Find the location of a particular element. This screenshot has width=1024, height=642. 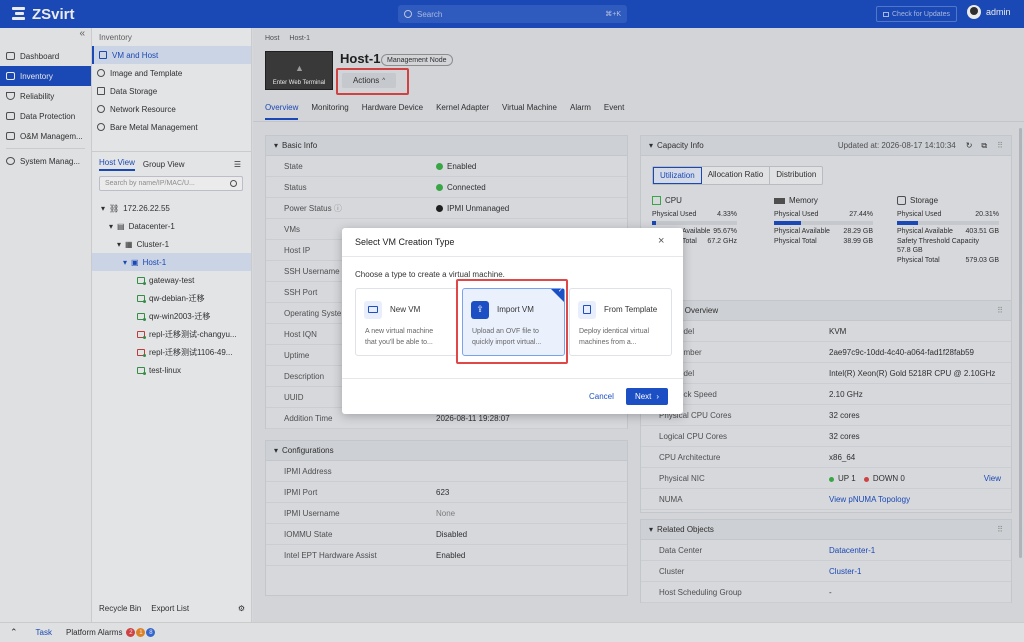

next-button: Next › is located at coordinates (647, 396).